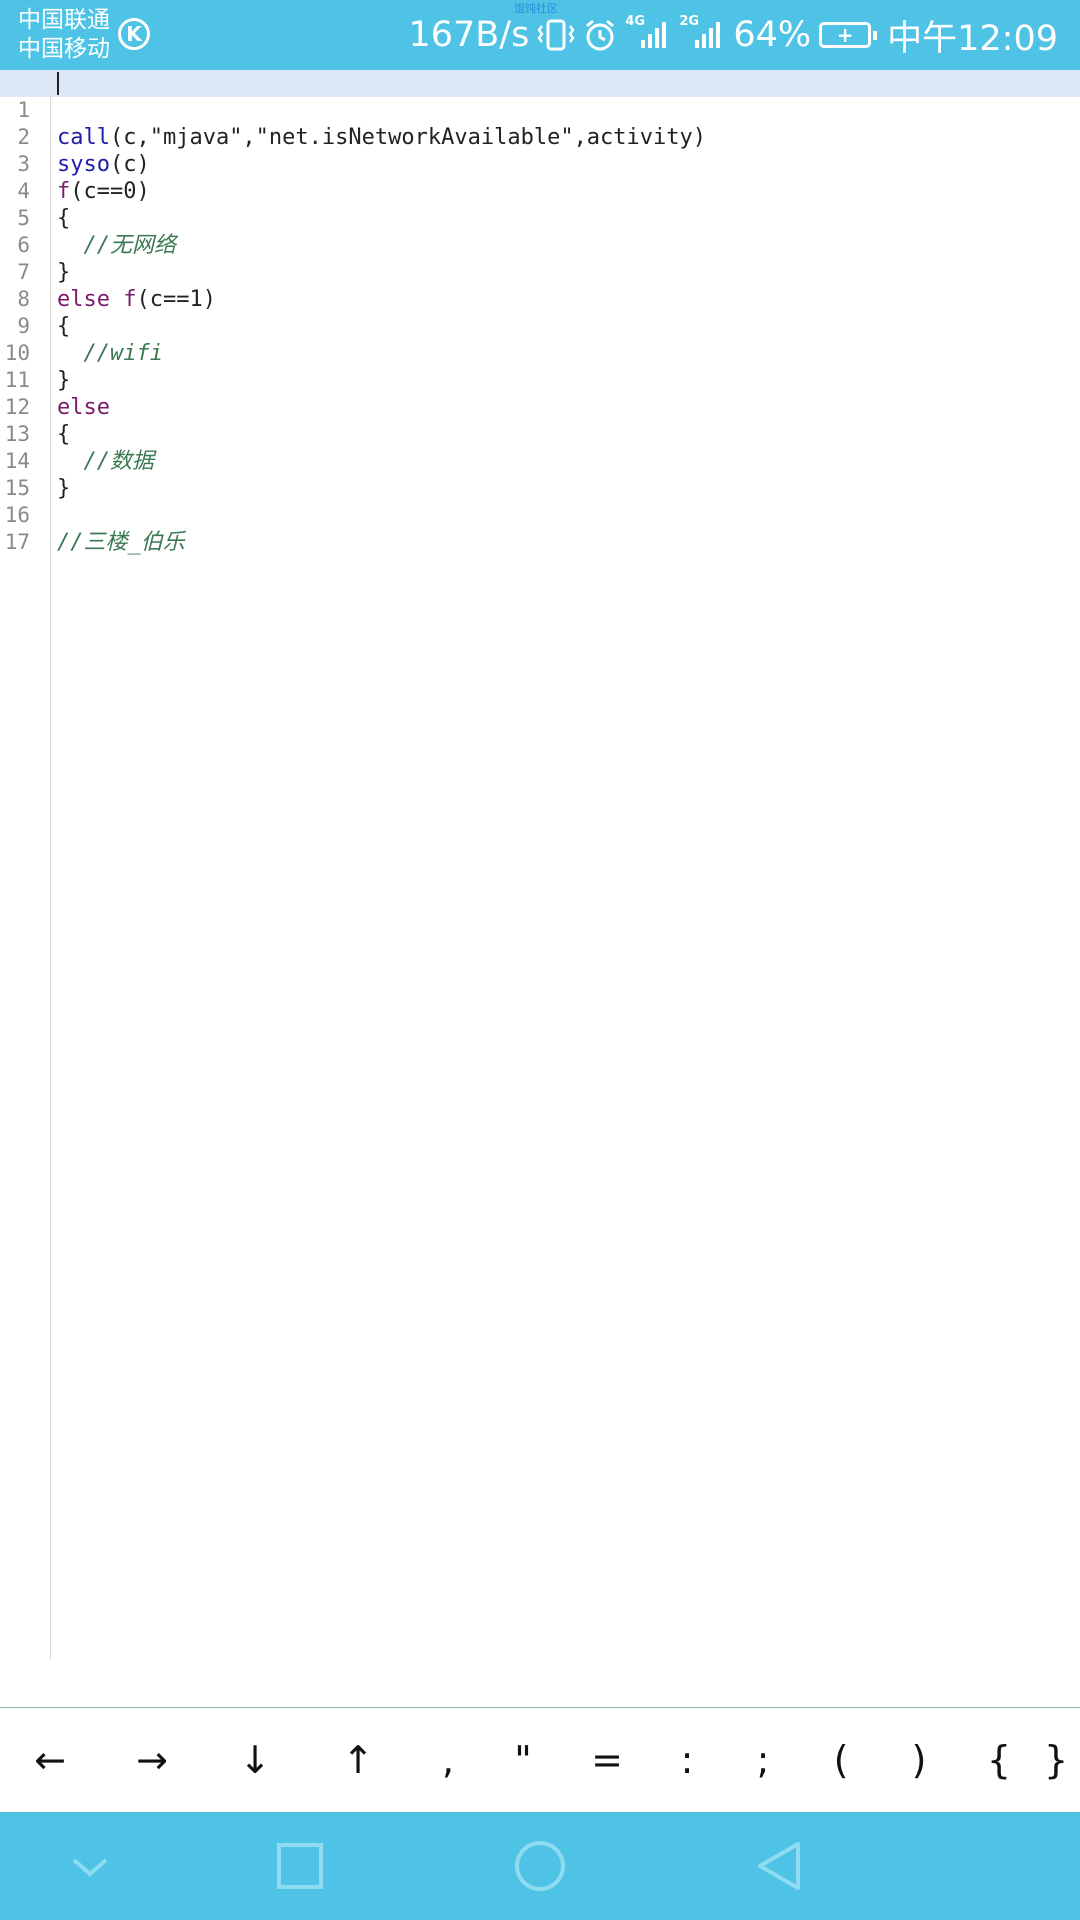  I want to click on code-line: 14 }, so click(540, 461).